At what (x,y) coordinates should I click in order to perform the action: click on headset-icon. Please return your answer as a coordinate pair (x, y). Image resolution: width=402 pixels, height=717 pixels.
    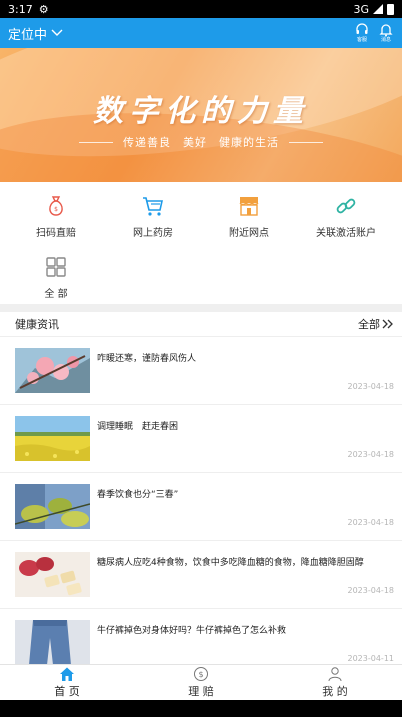
    Looking at the image, I should click on (362, 28).